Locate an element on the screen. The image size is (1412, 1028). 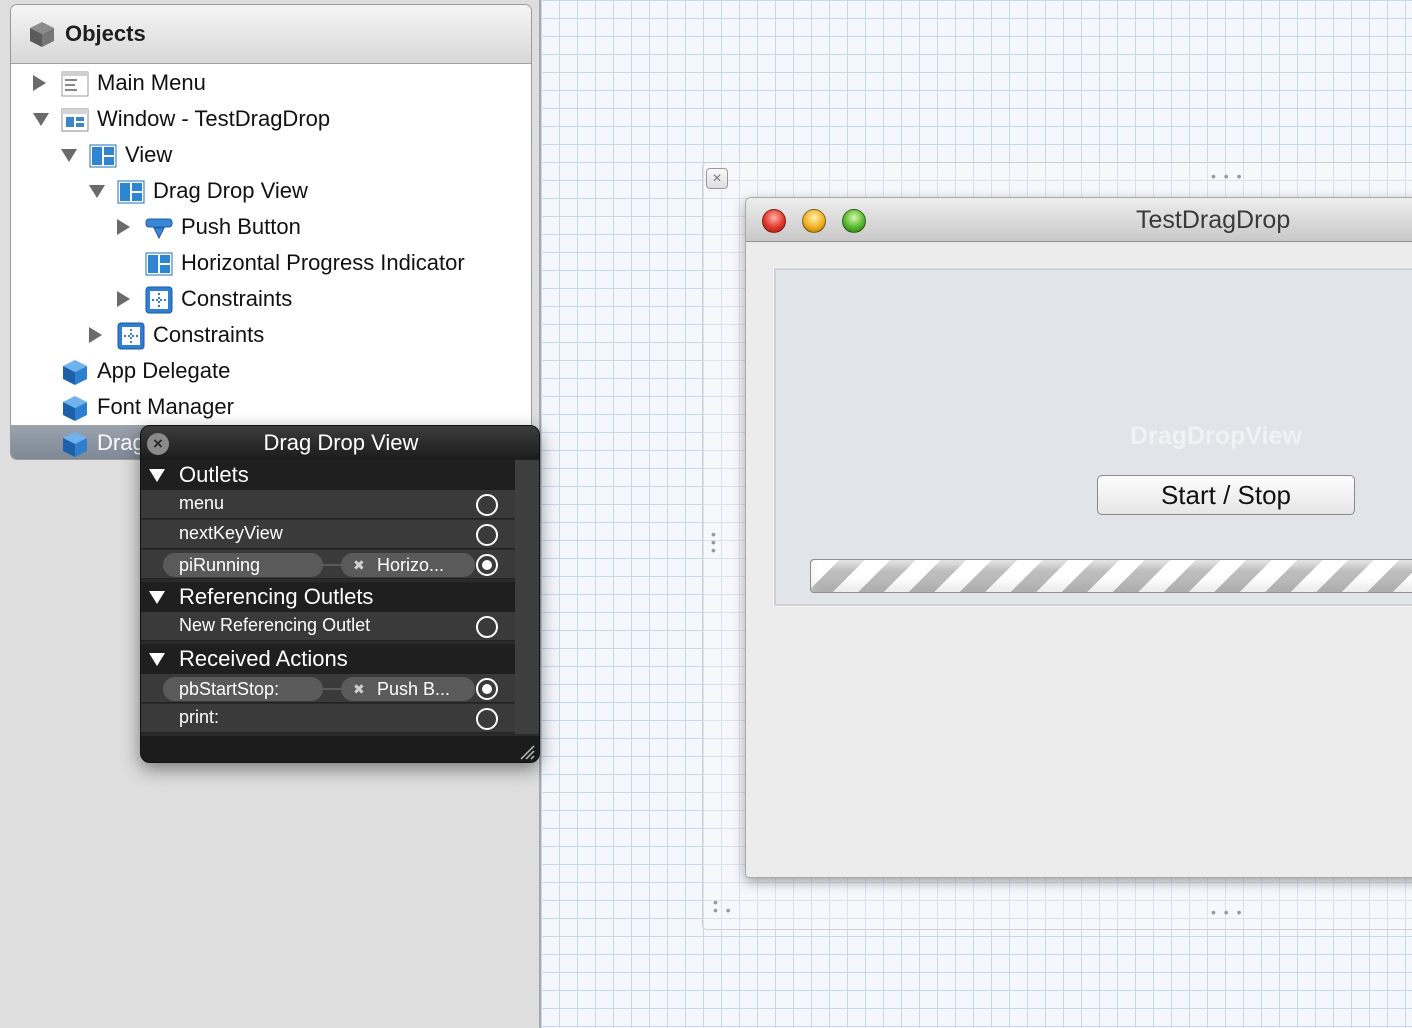
cube-icon is located at coordinates (42, 34).